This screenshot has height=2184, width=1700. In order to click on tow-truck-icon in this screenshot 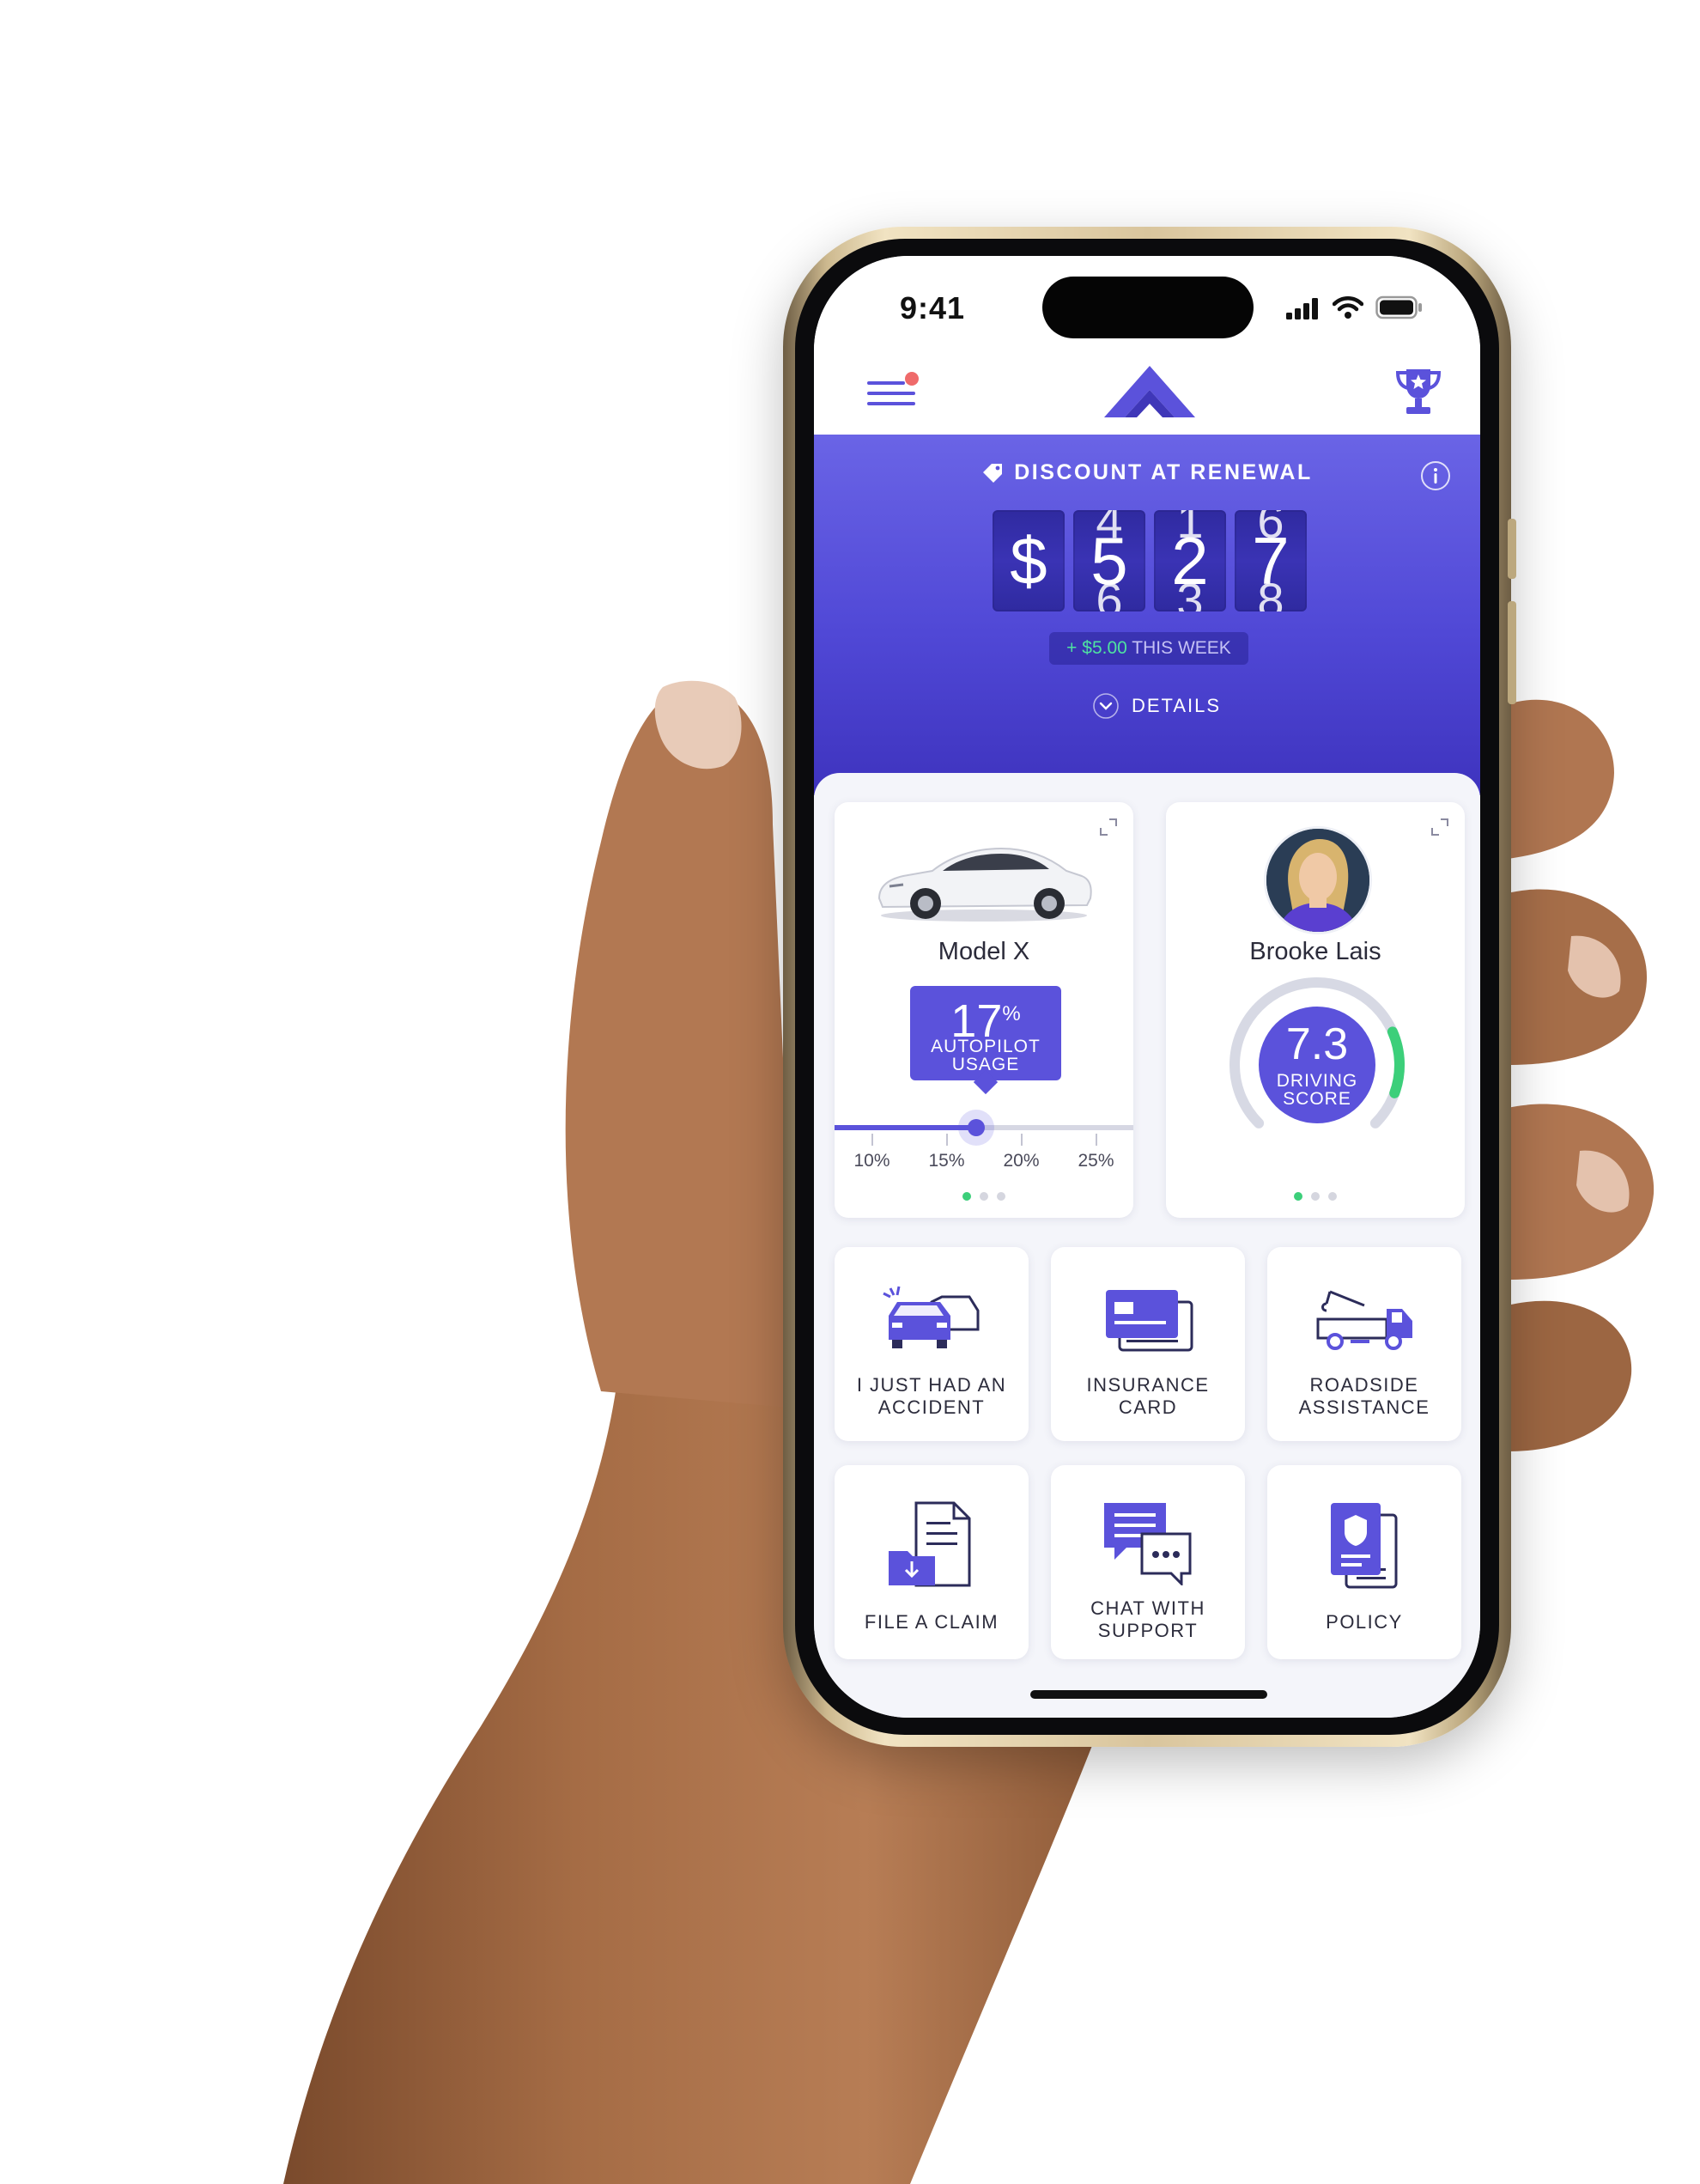, I will do `click(1364, 1320)`.